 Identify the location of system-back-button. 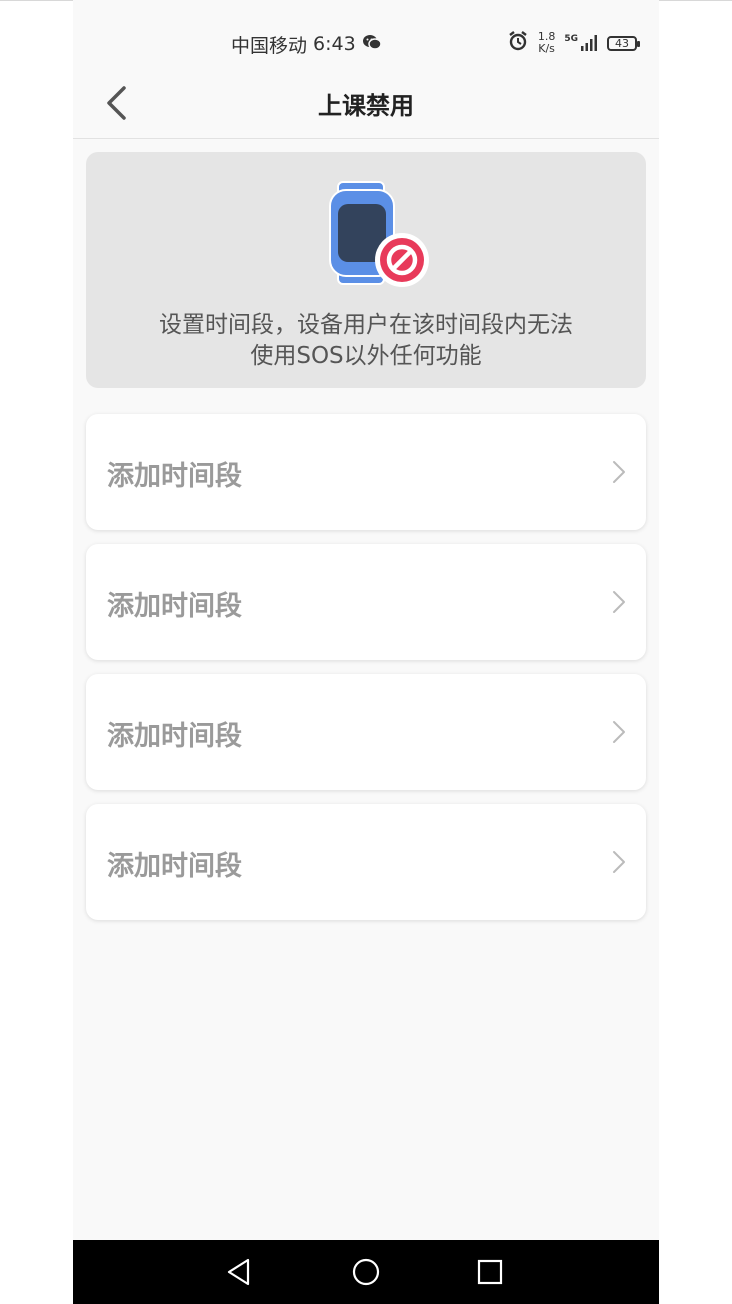
(239, 1272).